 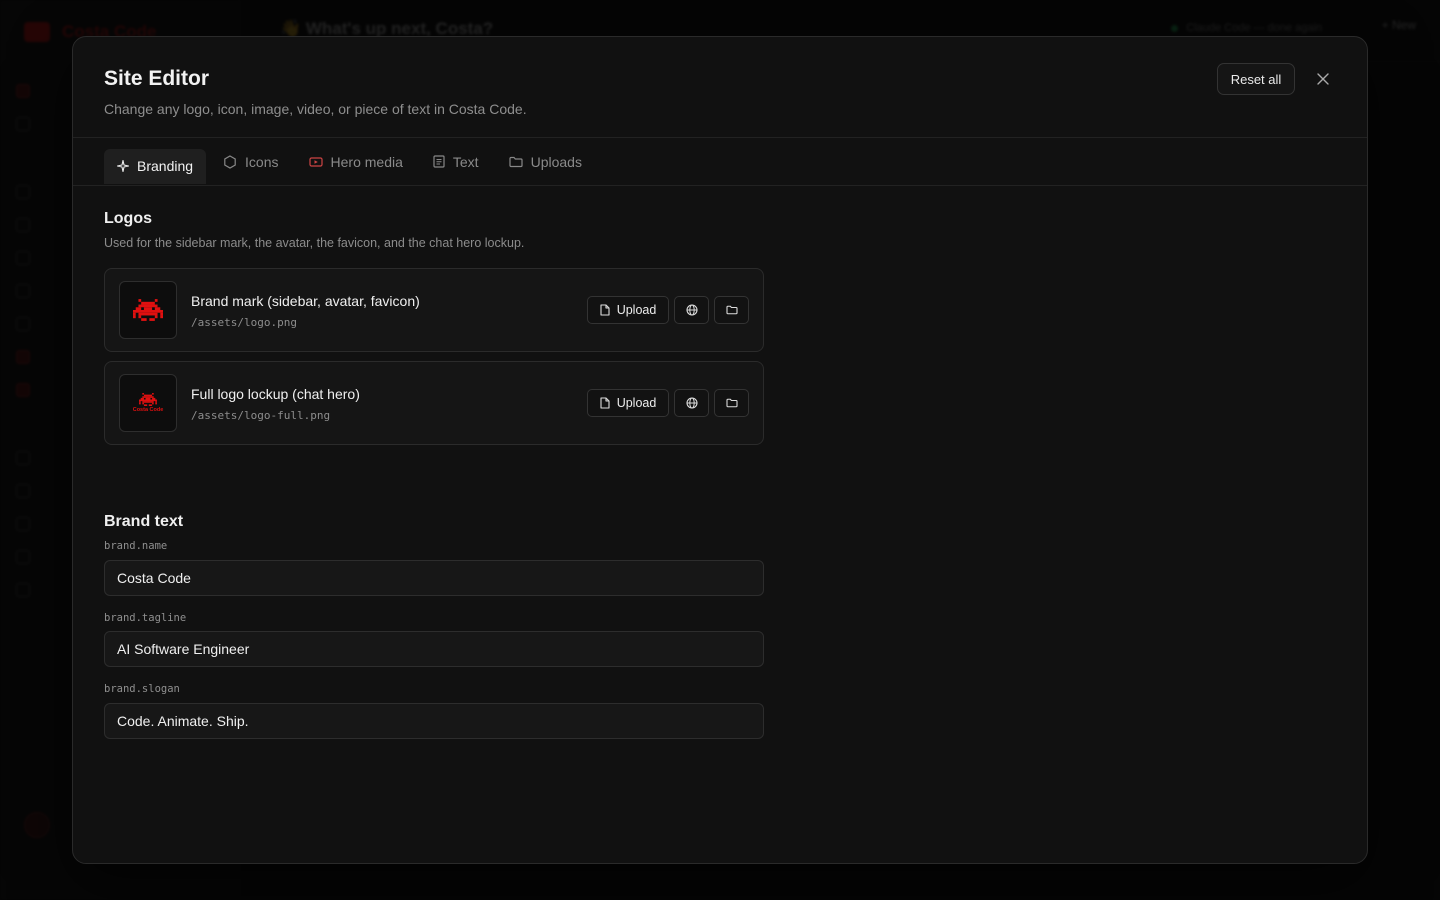 What do you see at coordinates (144, 521) in the screenshot?
I see `brand-text-heading: Brand text` at bounding box center [144, 521].